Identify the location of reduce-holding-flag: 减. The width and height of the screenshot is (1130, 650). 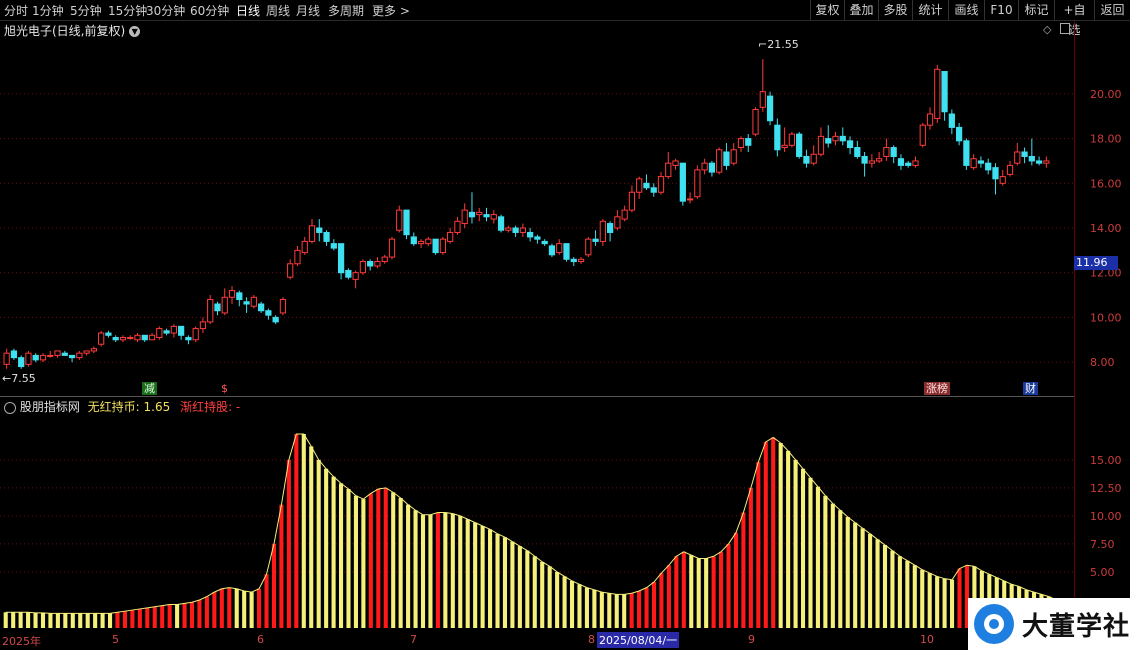
(149, 388).